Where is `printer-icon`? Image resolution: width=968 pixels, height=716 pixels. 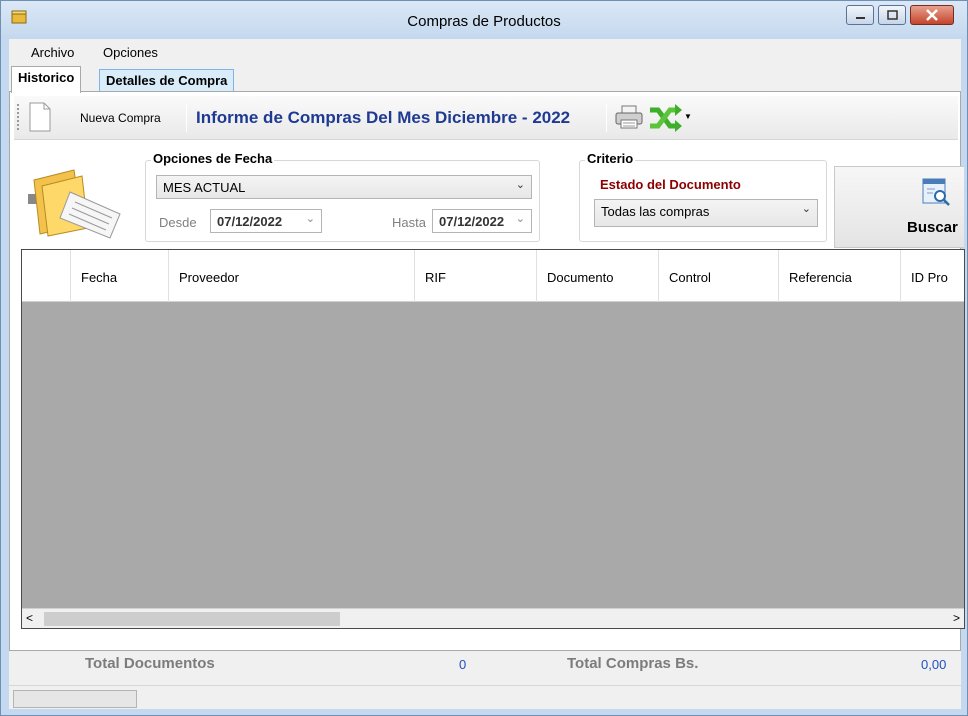 printer-icon is located at coordinates (629, 117).